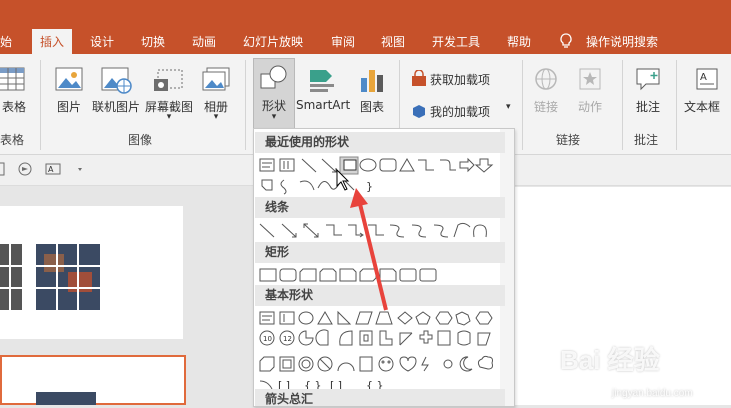 The width and height of the screenshot is (731, 408). What do you see at coordinates (69, 79) in the screenshot?
I see `picture-icon` at bounding box center [69, 79].